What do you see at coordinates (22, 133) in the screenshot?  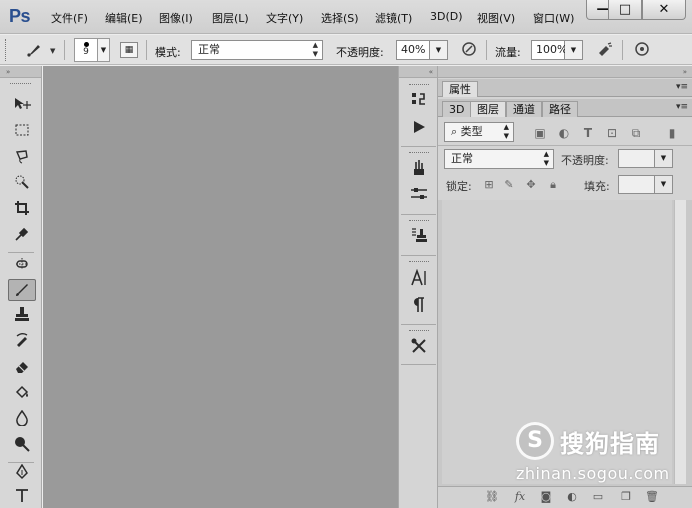 I see `marquee-tool-icon` at bounding box center [22, 133].